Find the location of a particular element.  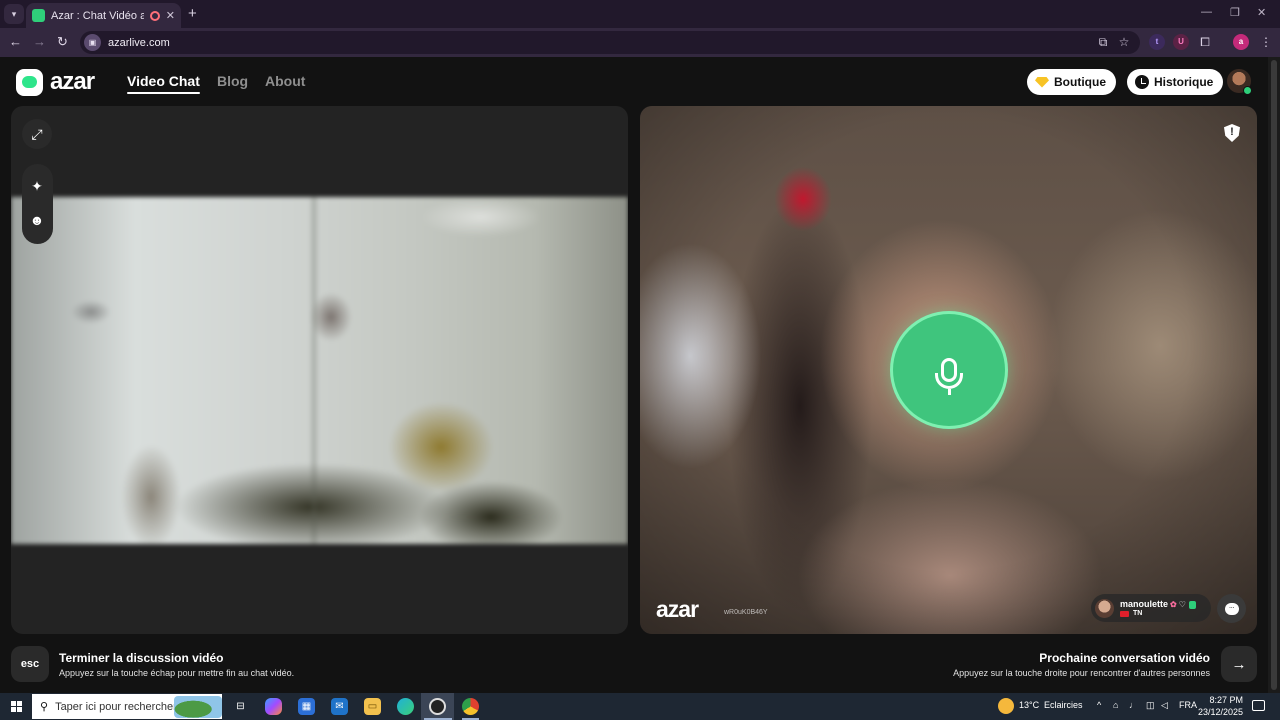

taskbar-date: 23/12/2025 is located at coordinates (1217, 712).